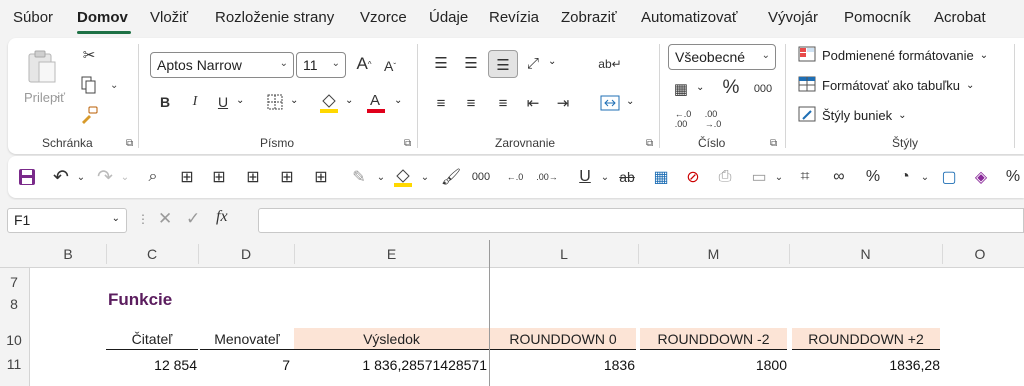 The width and height of the screenshot is (1024, 386). I want to click on increase-font-icon: A ^, so click(364, 64).